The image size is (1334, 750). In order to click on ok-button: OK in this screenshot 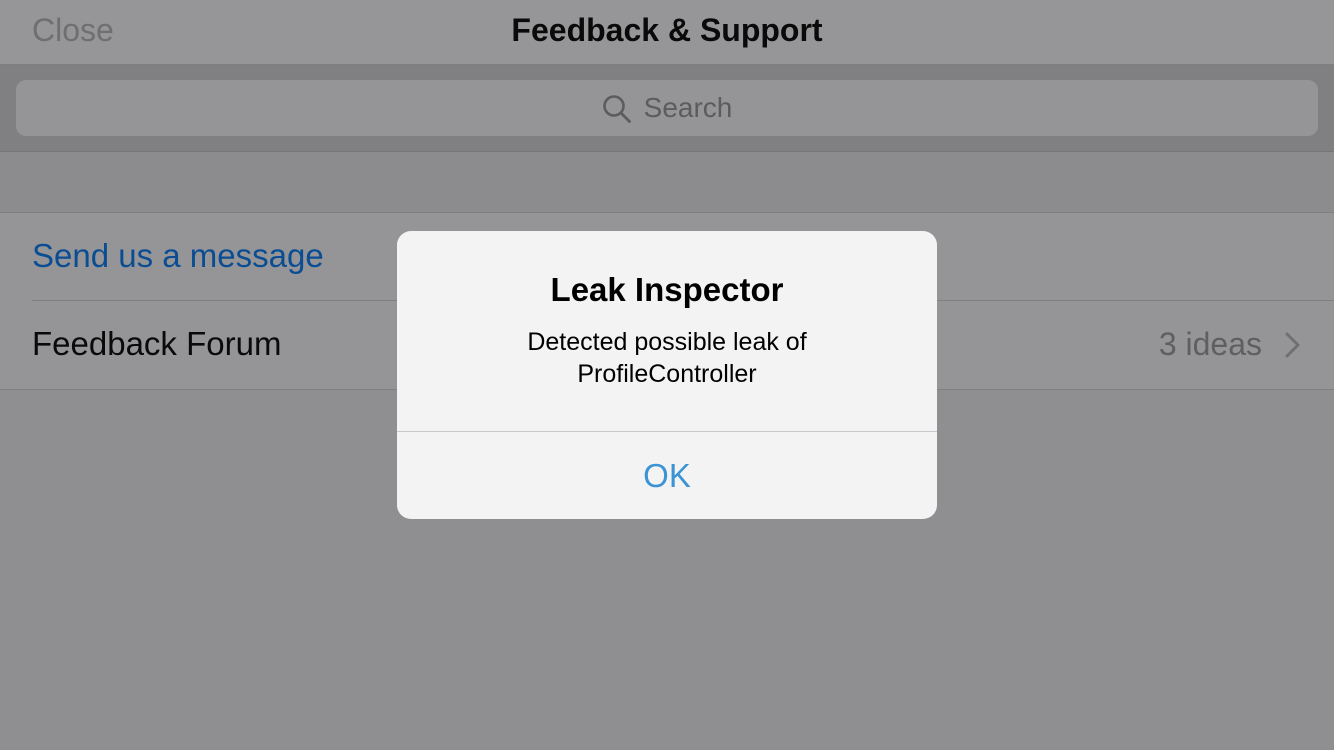, I will do `click(667, 475)`.